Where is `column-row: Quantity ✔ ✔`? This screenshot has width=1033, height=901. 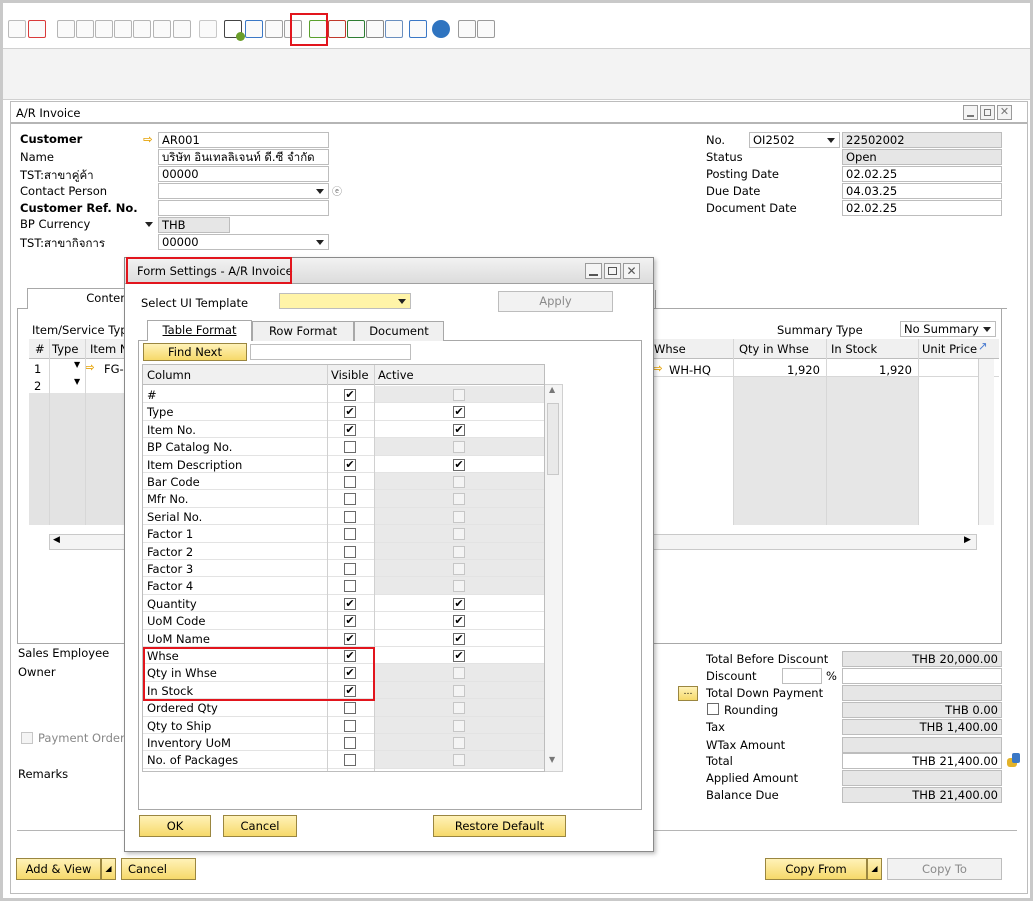
column-row: Quantity ✔ ✔ is located at coordinates (343, 603).